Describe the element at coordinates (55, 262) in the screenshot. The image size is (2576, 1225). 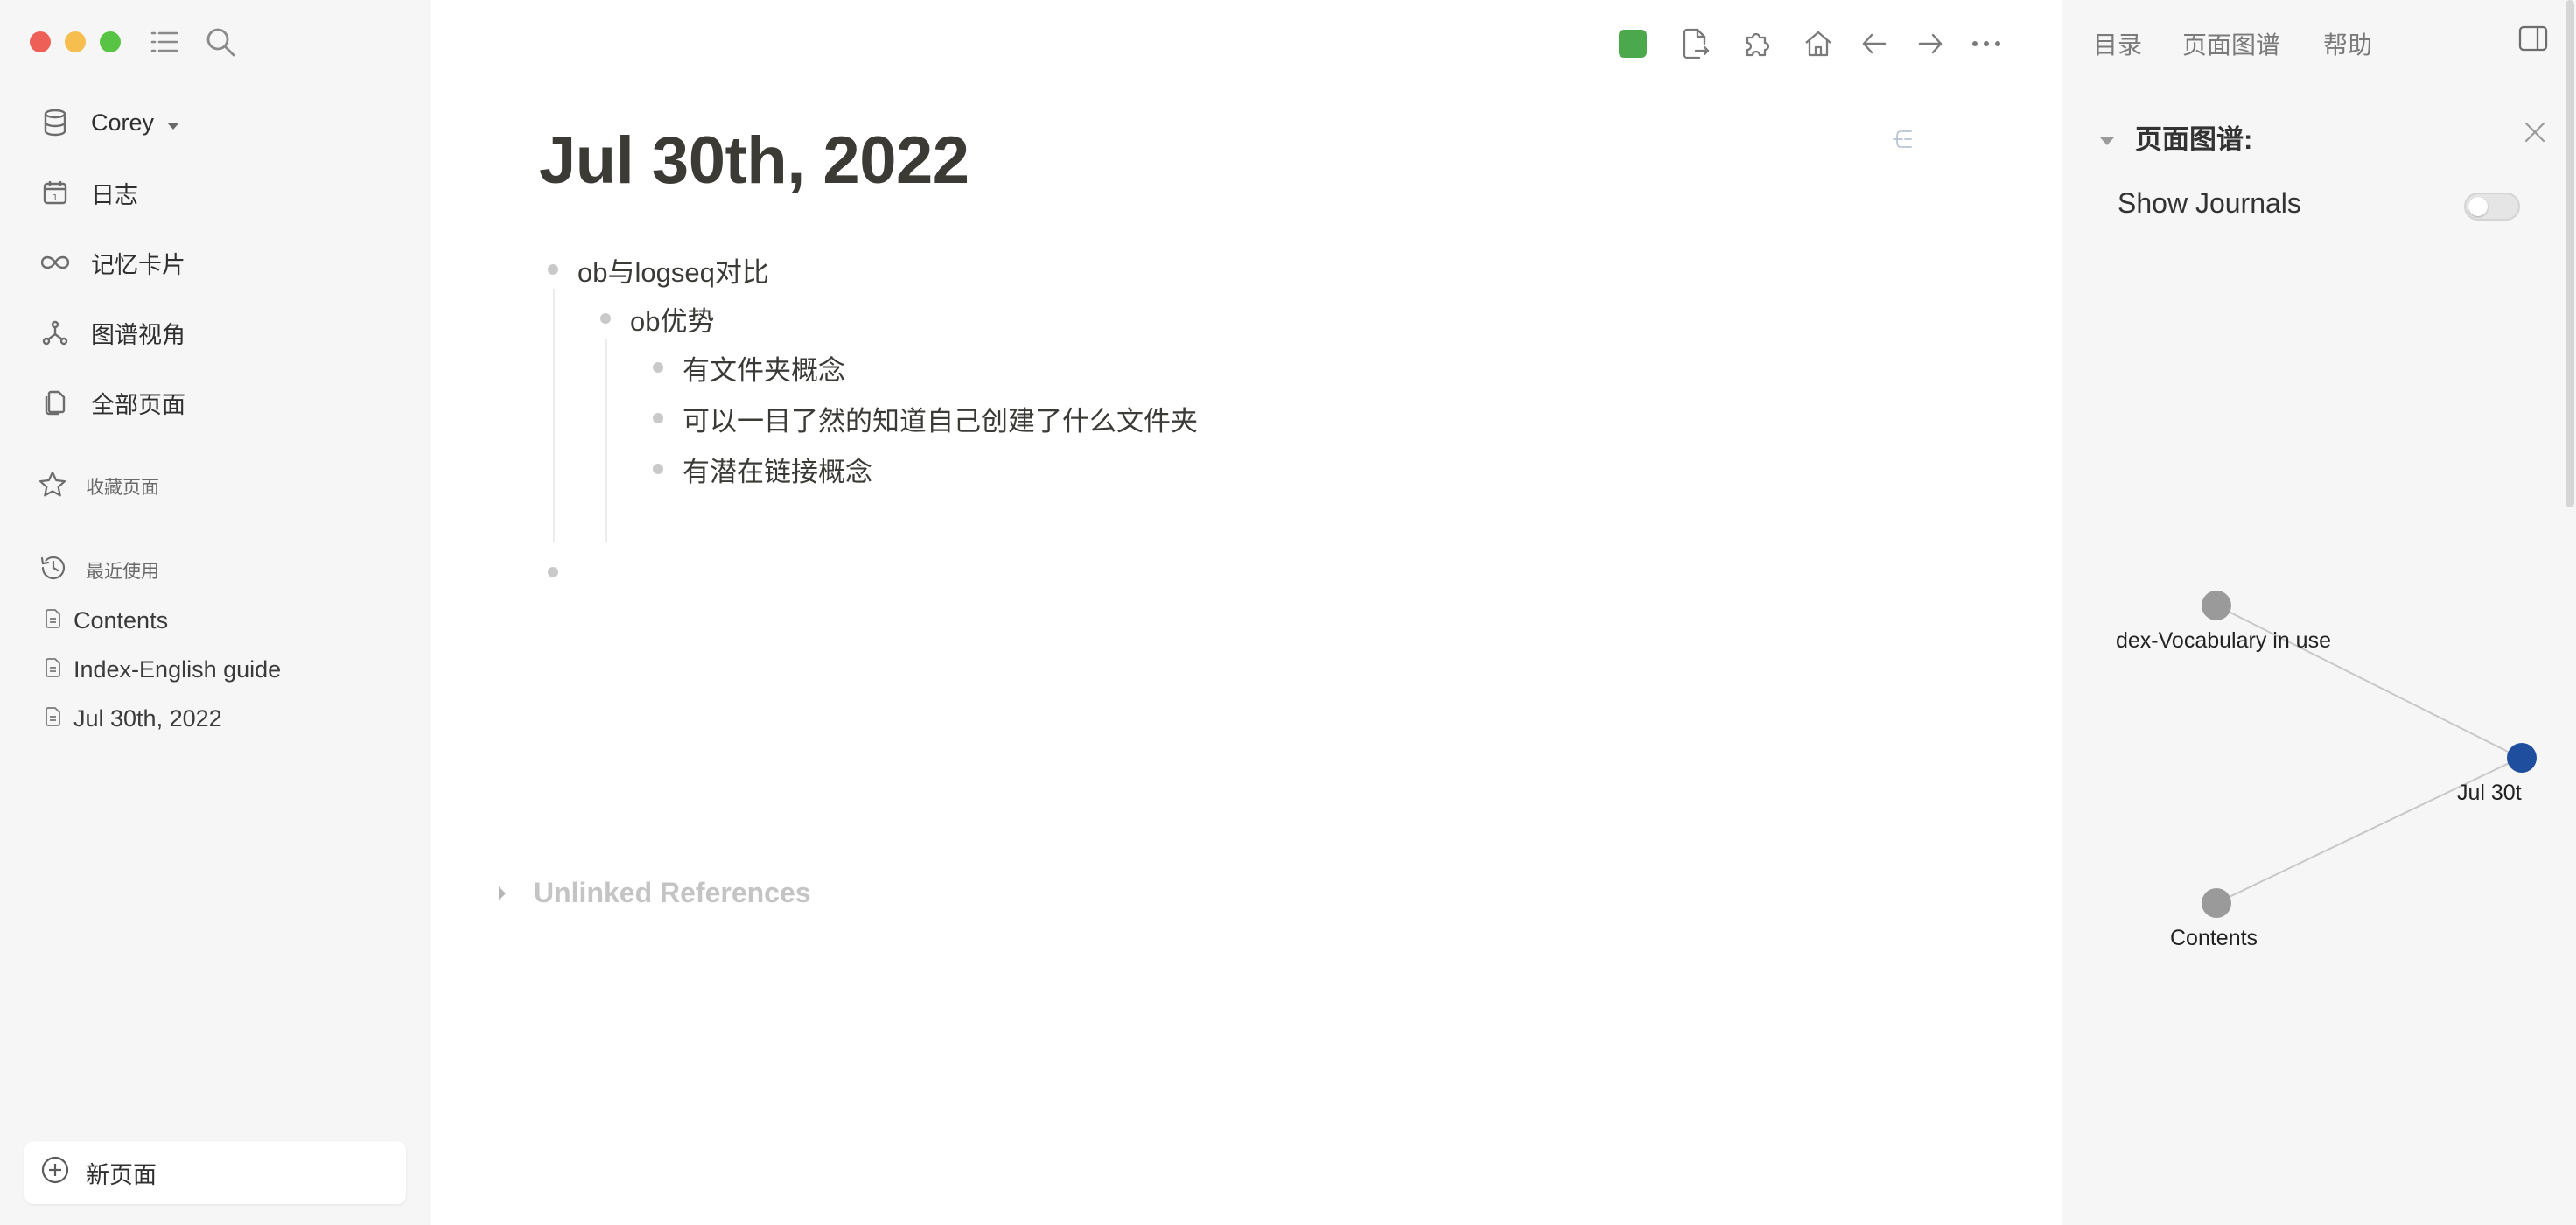
I see `infinity-icon` at that location.